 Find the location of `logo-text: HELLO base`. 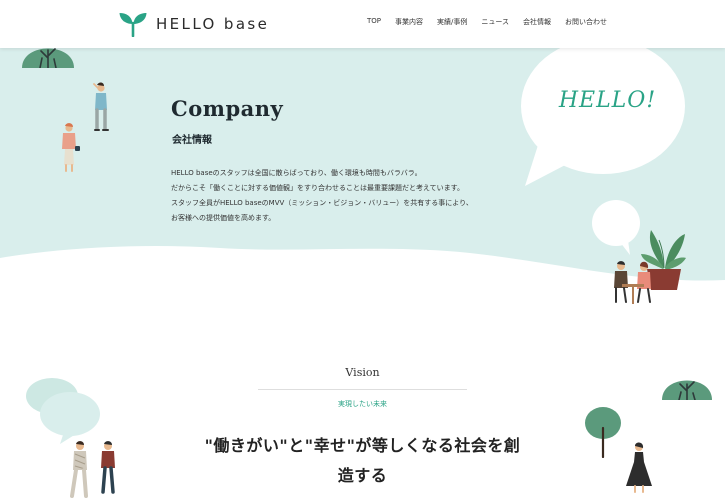

logo-text: HELLO base is located at coordinates (213, 24).